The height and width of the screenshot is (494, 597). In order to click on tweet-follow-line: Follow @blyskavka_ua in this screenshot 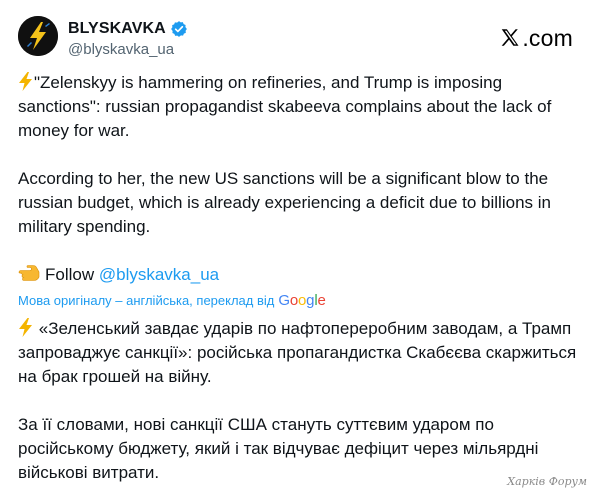, I will do `click(301, 275)`.